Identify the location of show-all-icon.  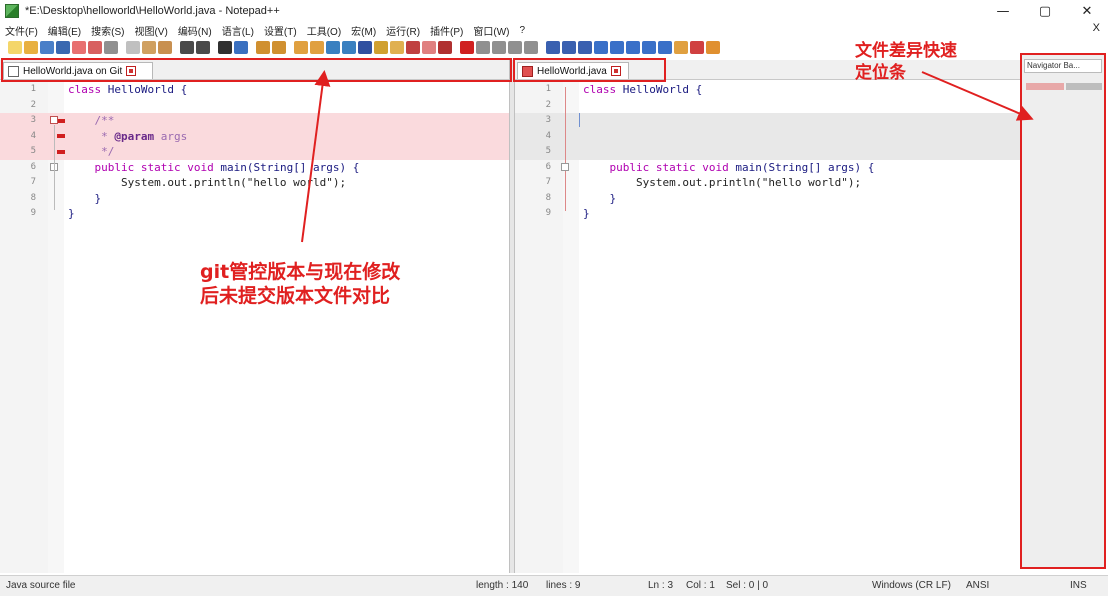
(349, 47).